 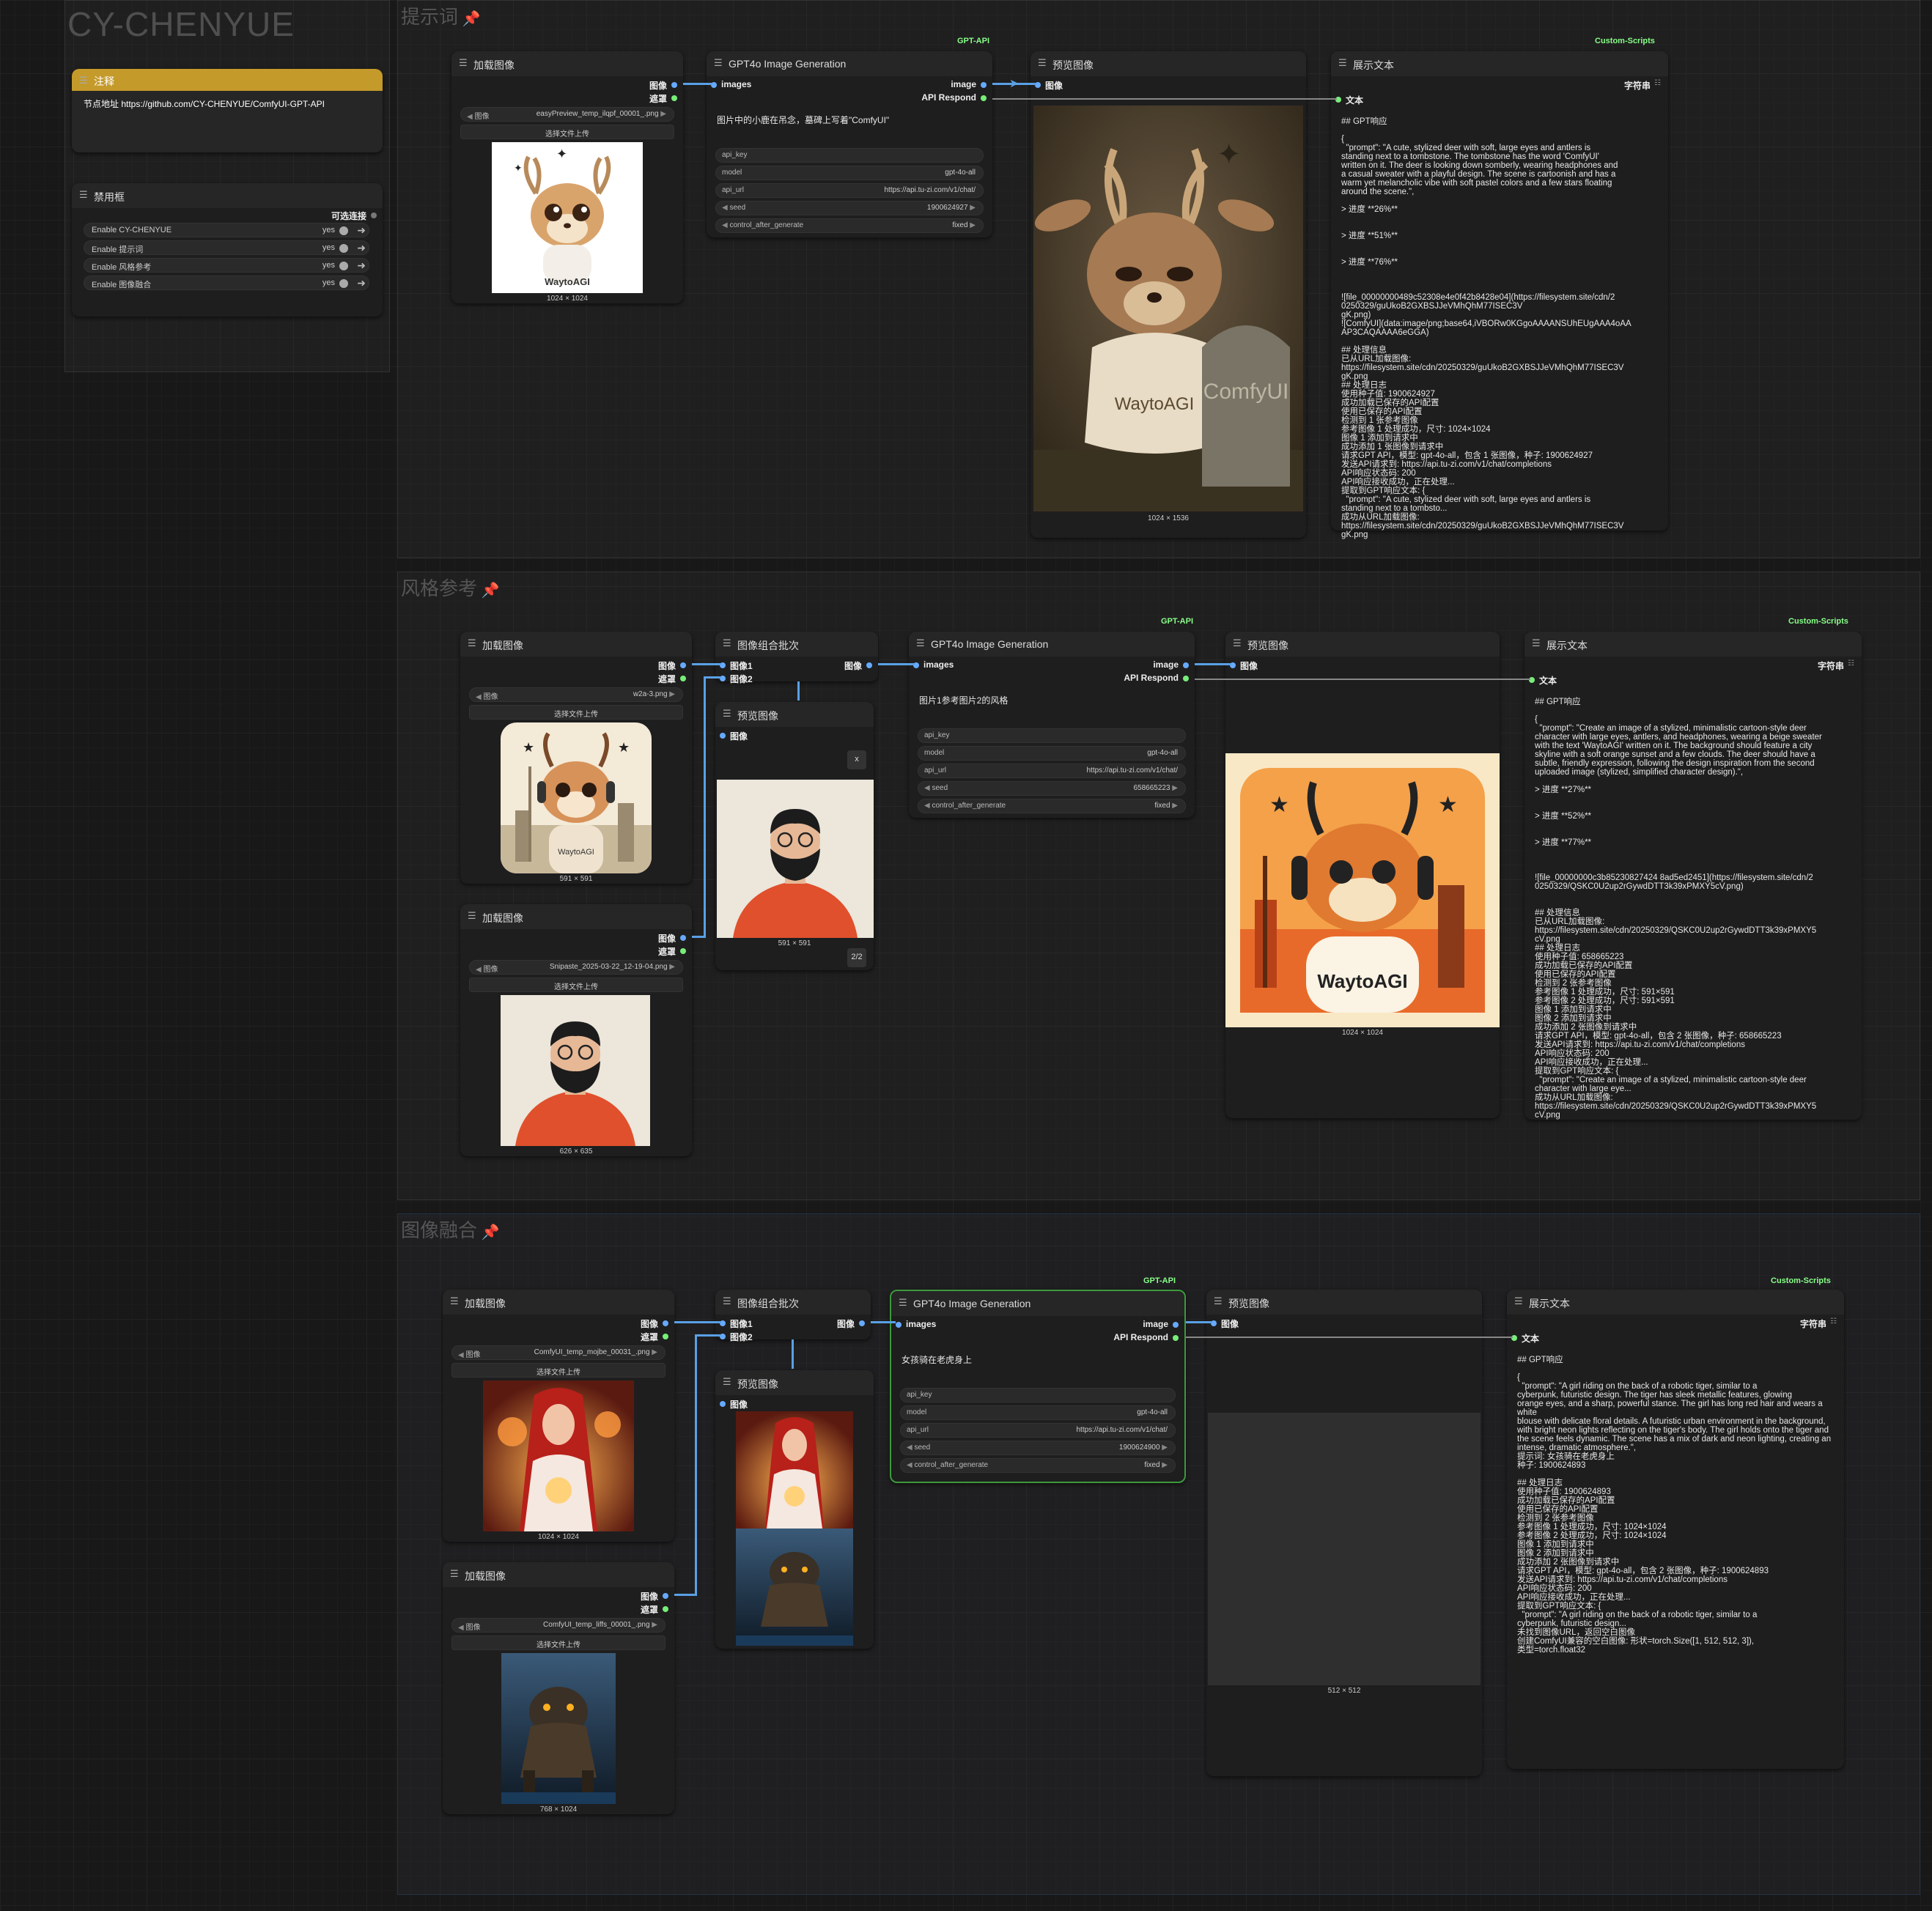 I want to click on group-title: 图像融合 📌, so click(x=450, y=1229).